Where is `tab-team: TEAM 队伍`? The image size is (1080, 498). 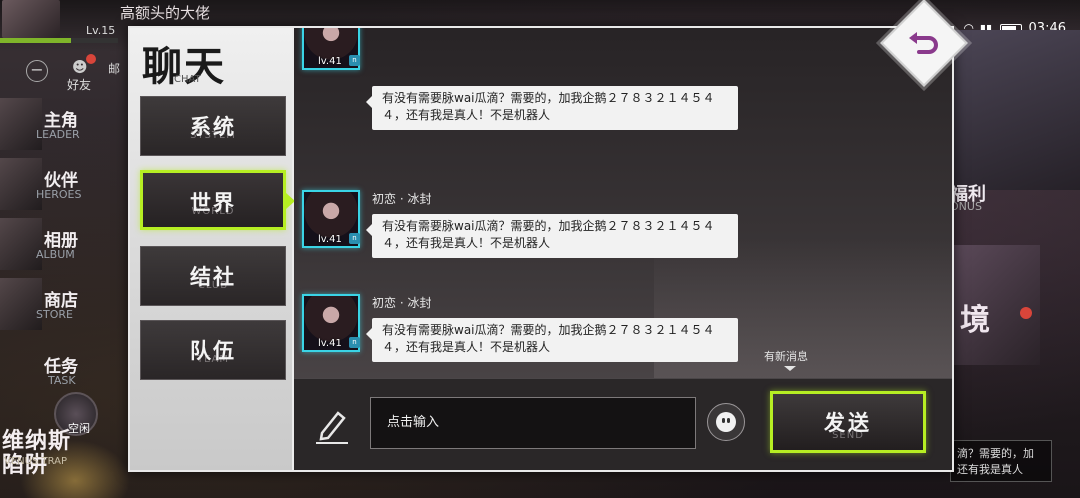
tab-team: TEAM 队伍 is located at coordinates (213, 350).